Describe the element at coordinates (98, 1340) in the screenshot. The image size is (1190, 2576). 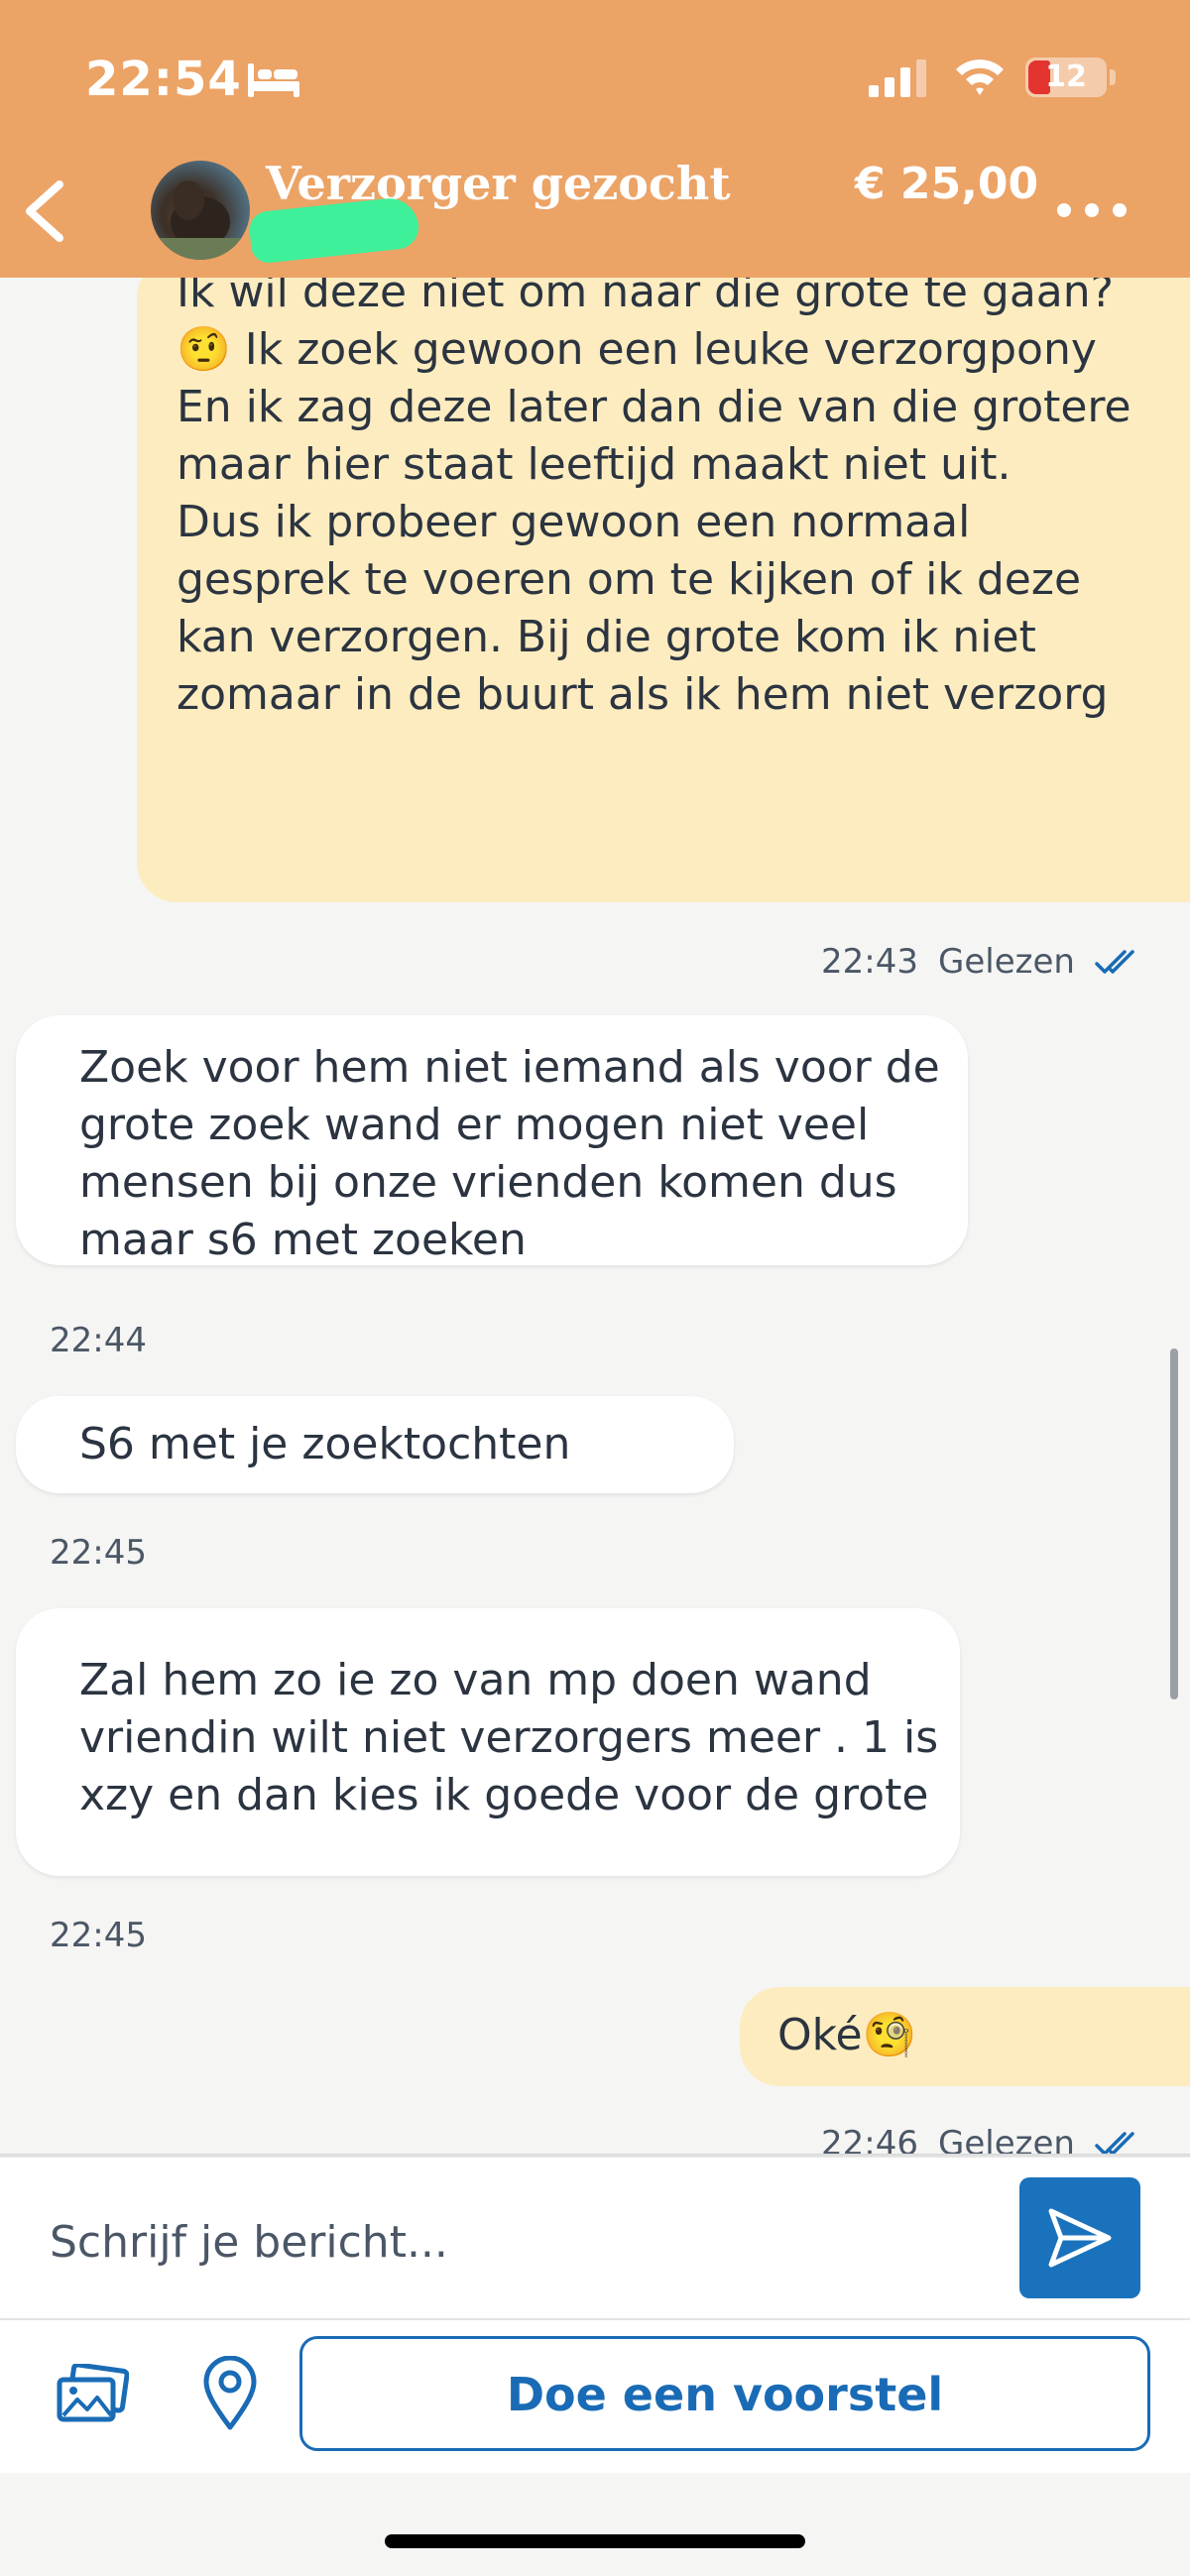
I see `message-time: 22:44` at that location.